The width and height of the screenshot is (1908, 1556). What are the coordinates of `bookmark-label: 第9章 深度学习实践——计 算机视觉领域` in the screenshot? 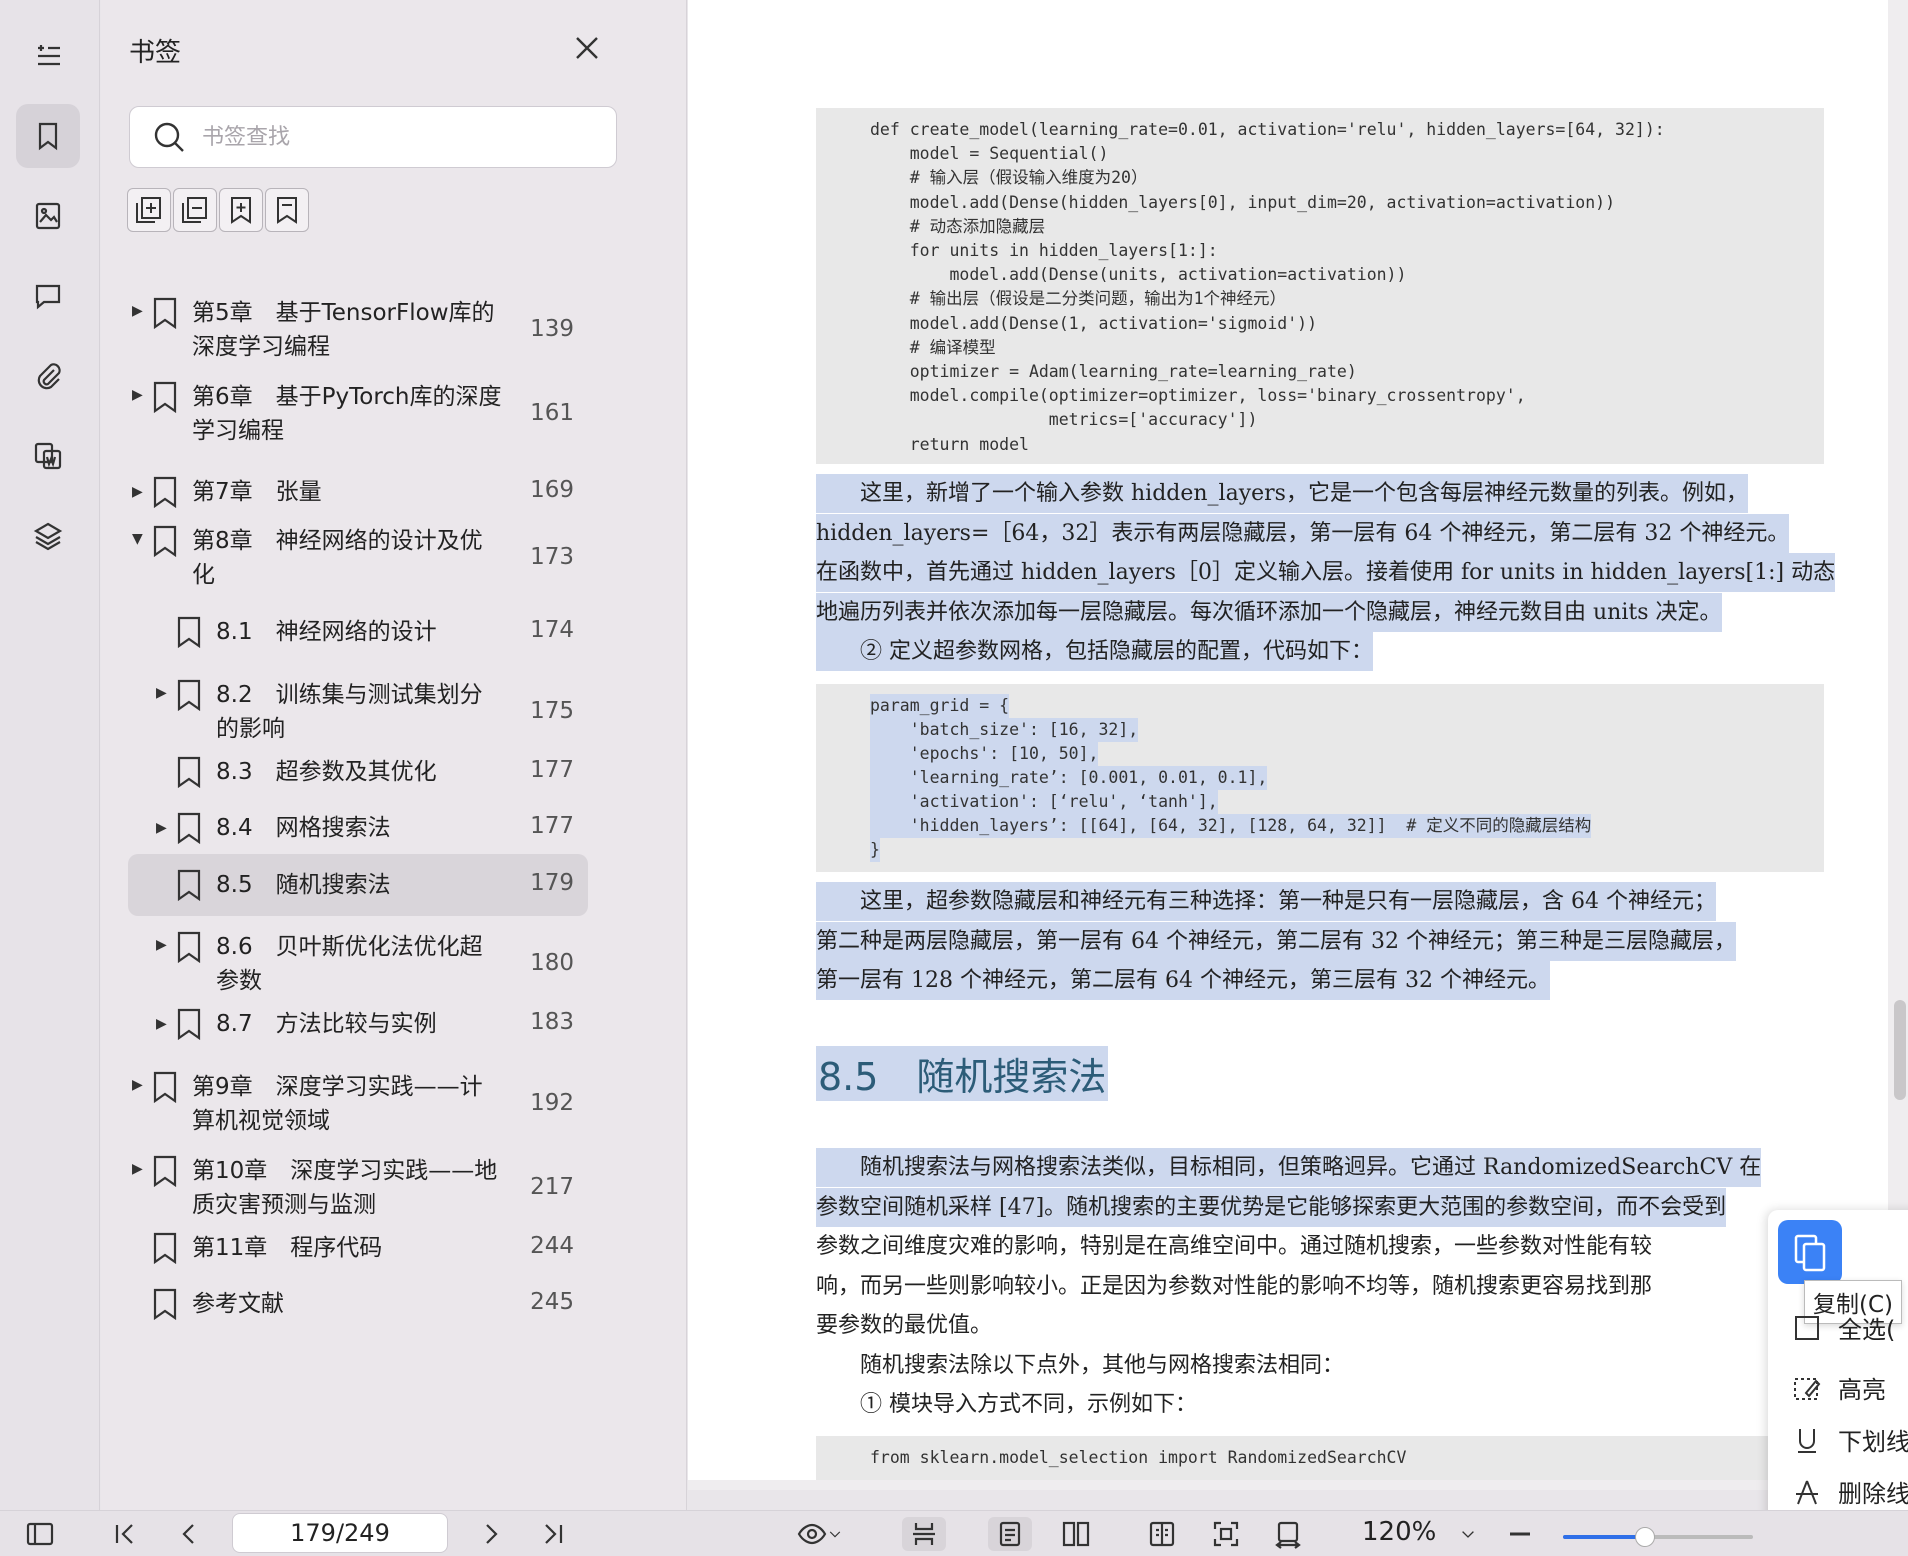 It's located at (337, 1104).